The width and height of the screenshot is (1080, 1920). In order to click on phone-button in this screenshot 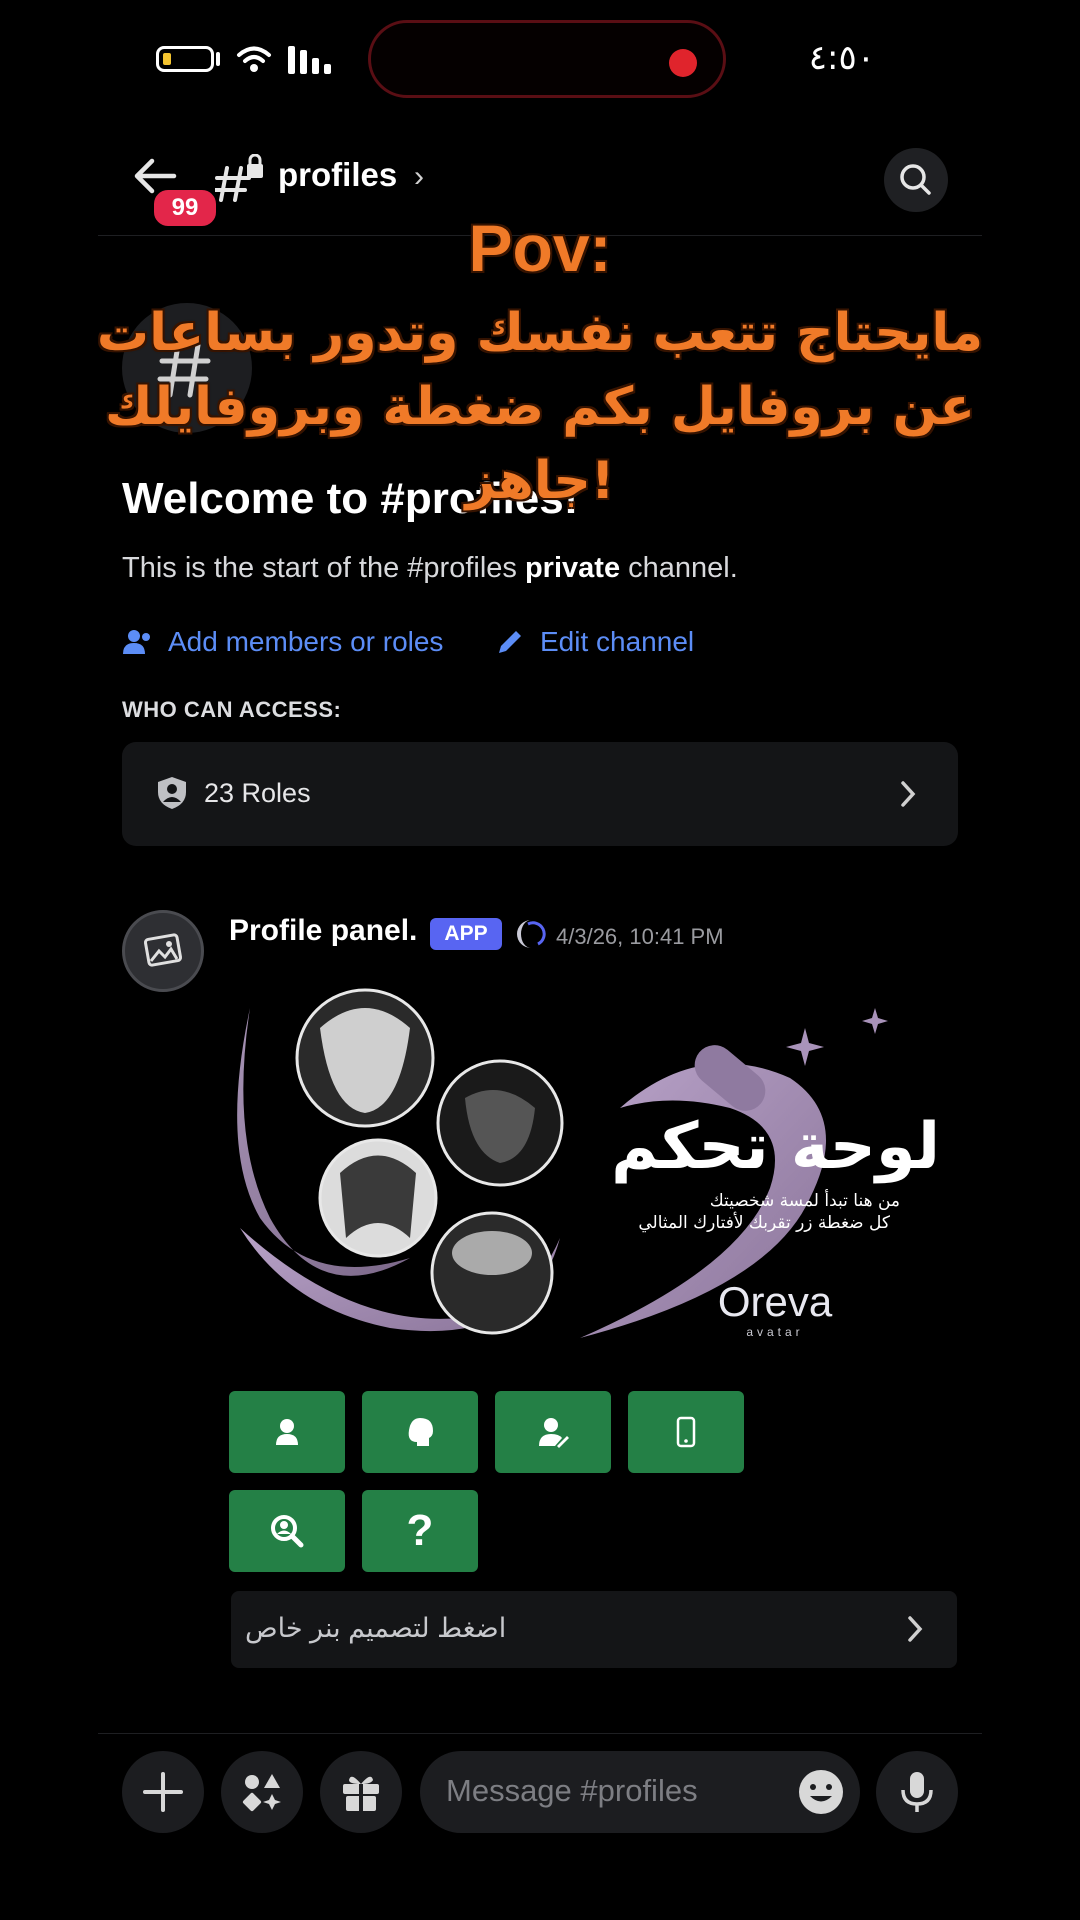, I will do `click(686, 1432)`.